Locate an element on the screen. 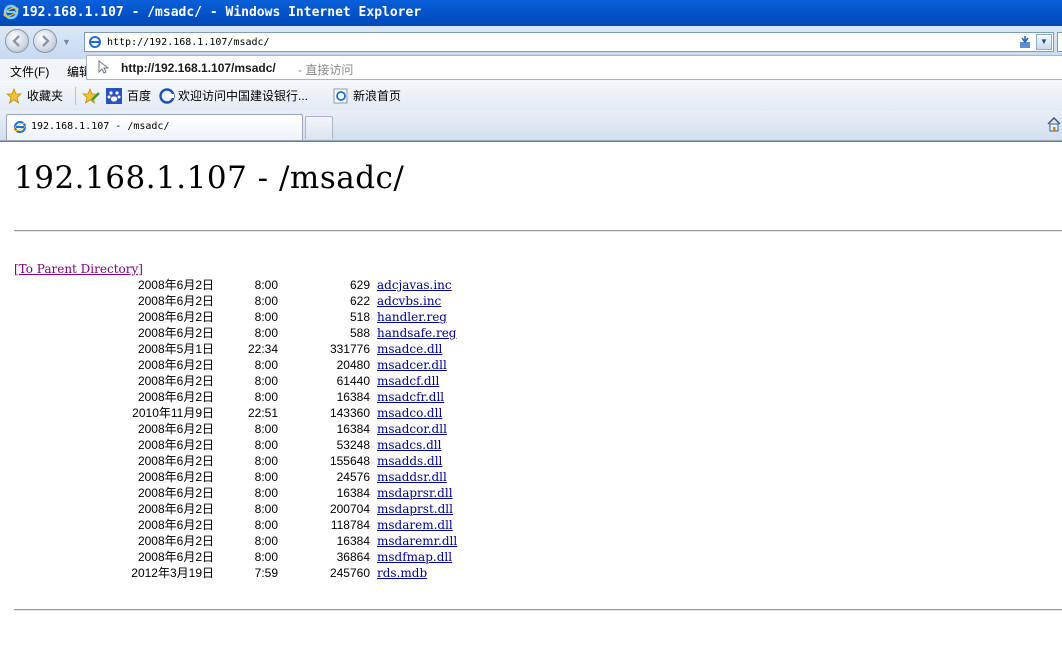 This screenshot has height=651, width=1062. file-link: msadds.dll is located at coordinates (409, 461).